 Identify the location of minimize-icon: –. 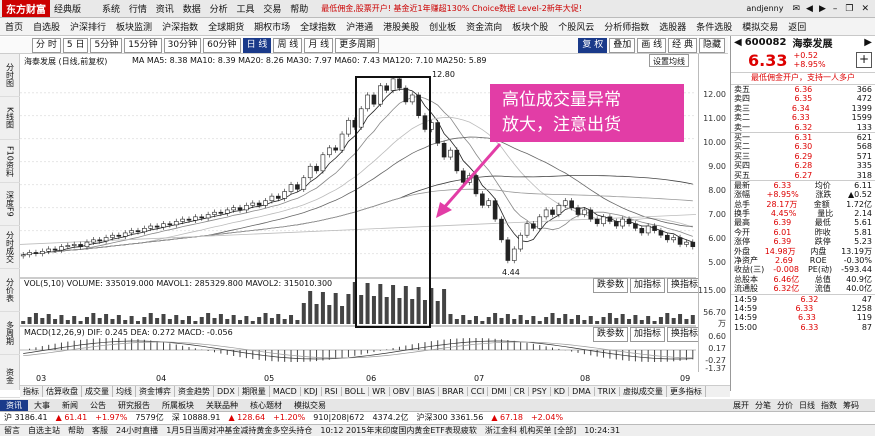
(835, 9).